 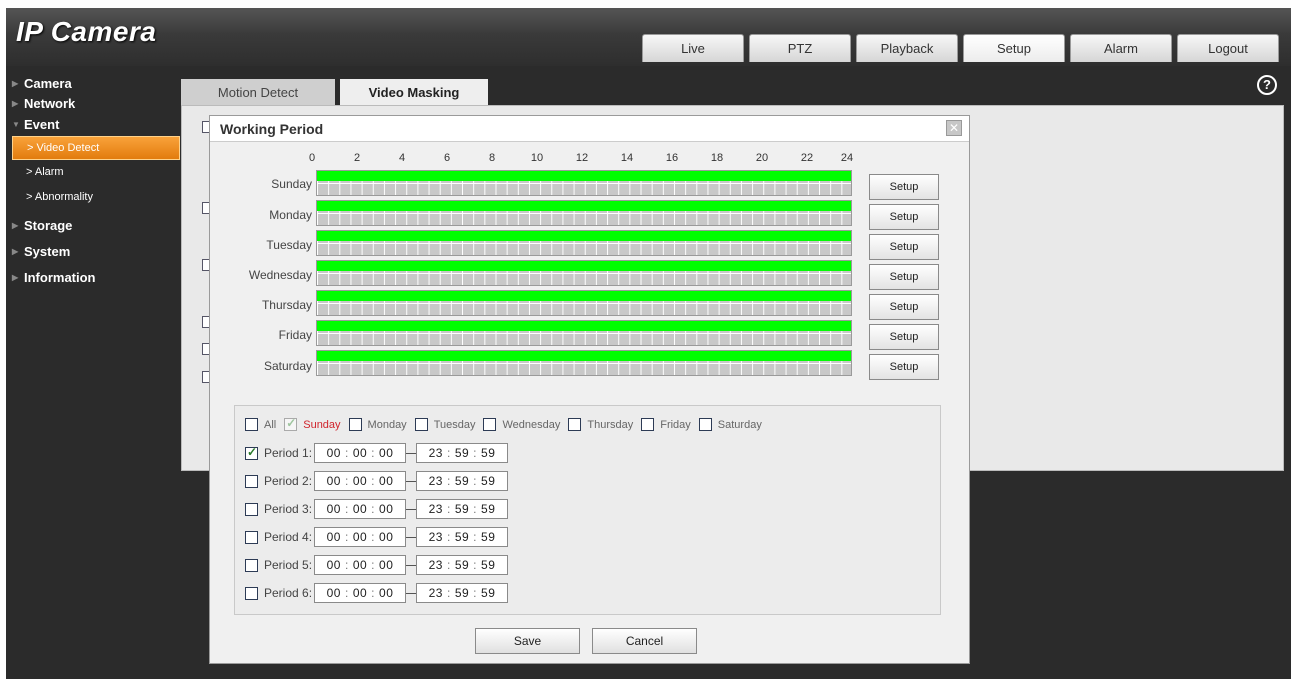 I want to click on sidebar-item-label: Event, so click(x=42, y=124).